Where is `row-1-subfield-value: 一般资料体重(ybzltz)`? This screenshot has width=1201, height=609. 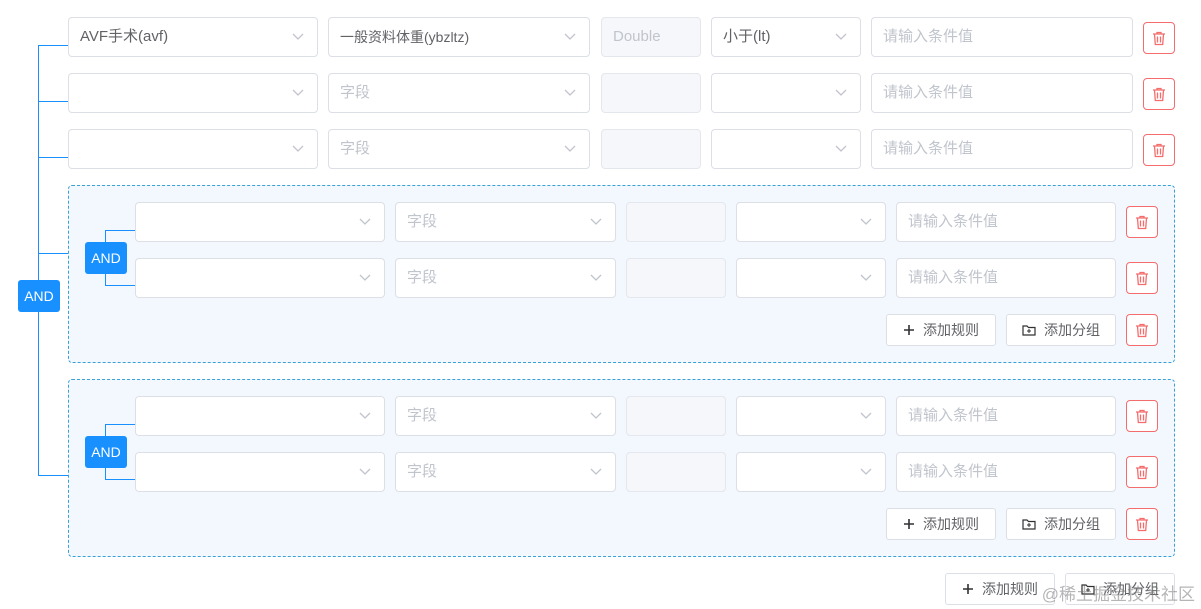
row-1-subfield-value: 一般资料体重(ybzltz) is located at coordinates (405, 37).